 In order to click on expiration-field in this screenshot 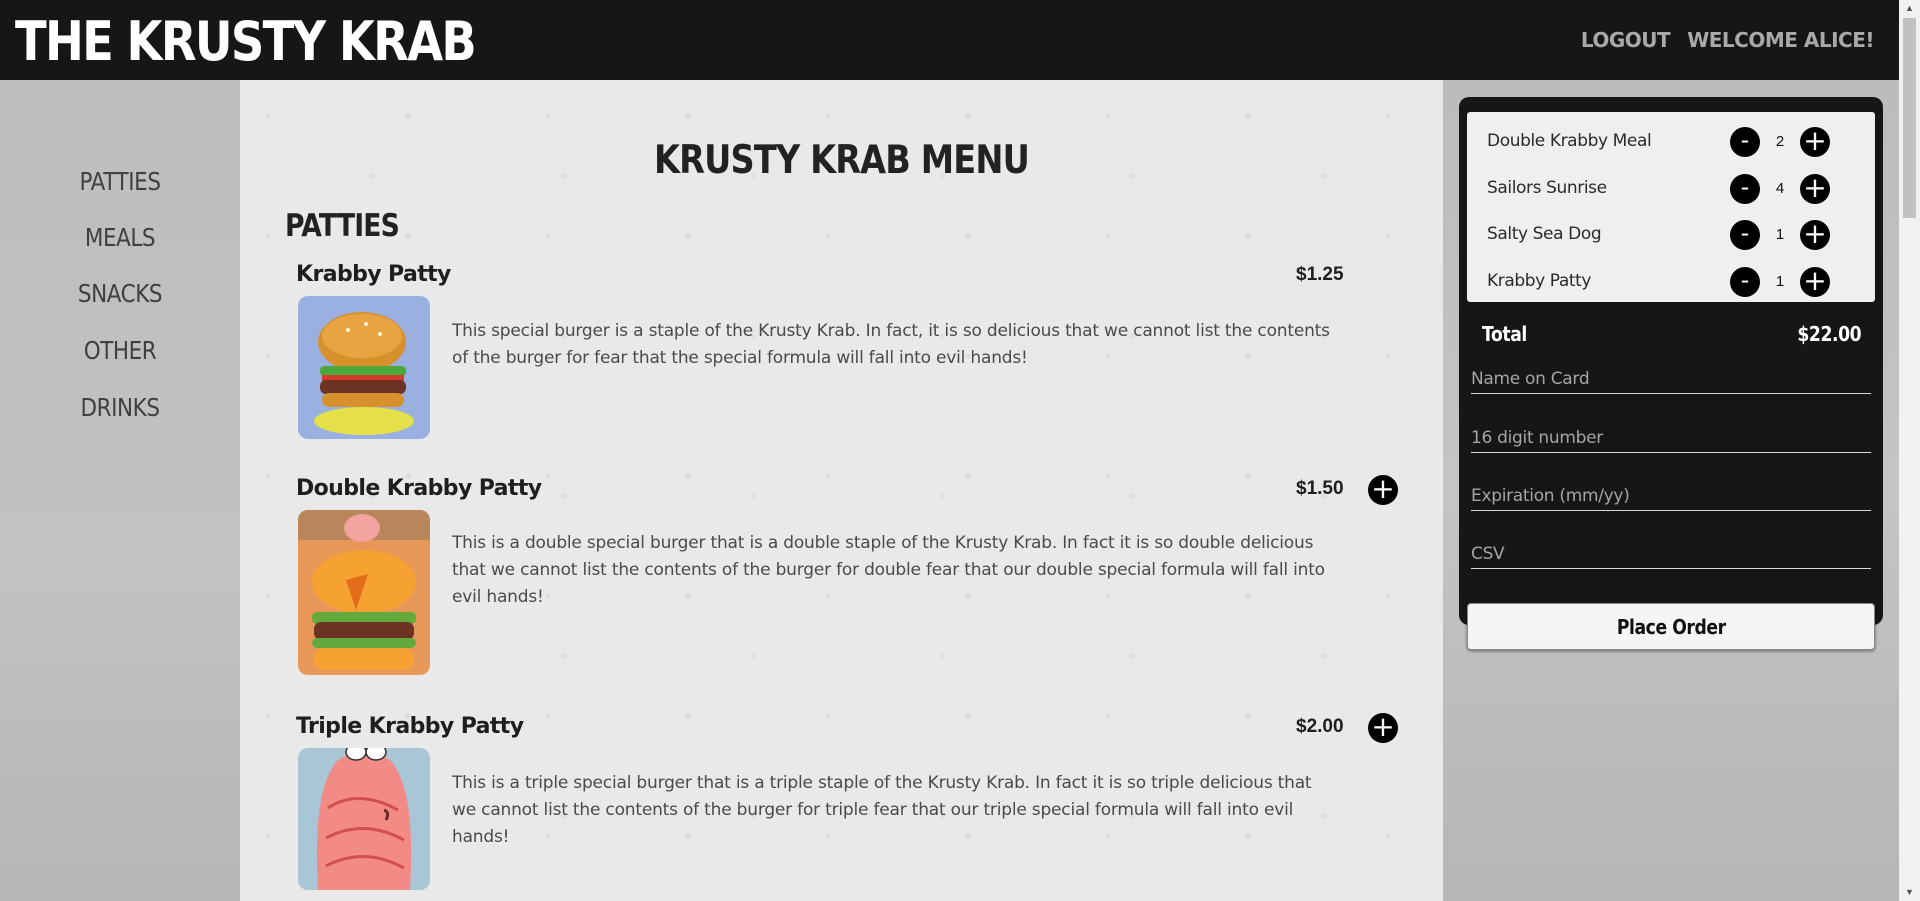, I will do `click(1671, 494)`.